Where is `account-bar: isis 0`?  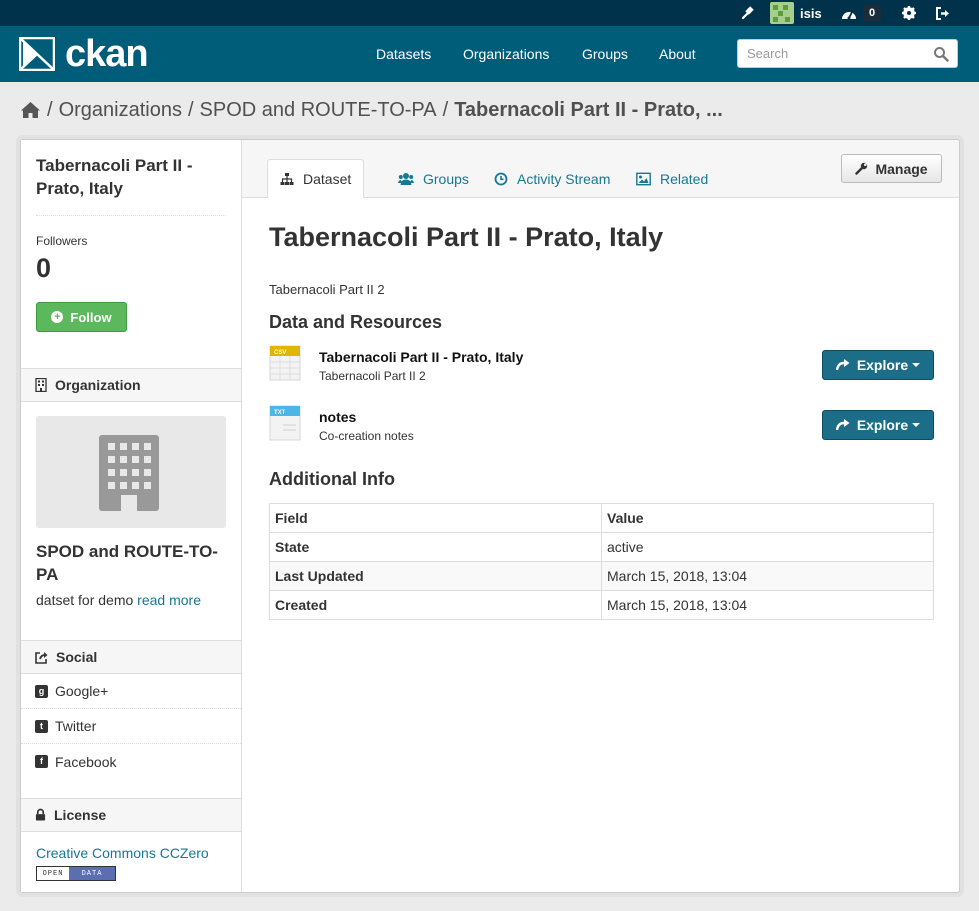 account-bar: isis 0 is located at coordinates (489, 13).